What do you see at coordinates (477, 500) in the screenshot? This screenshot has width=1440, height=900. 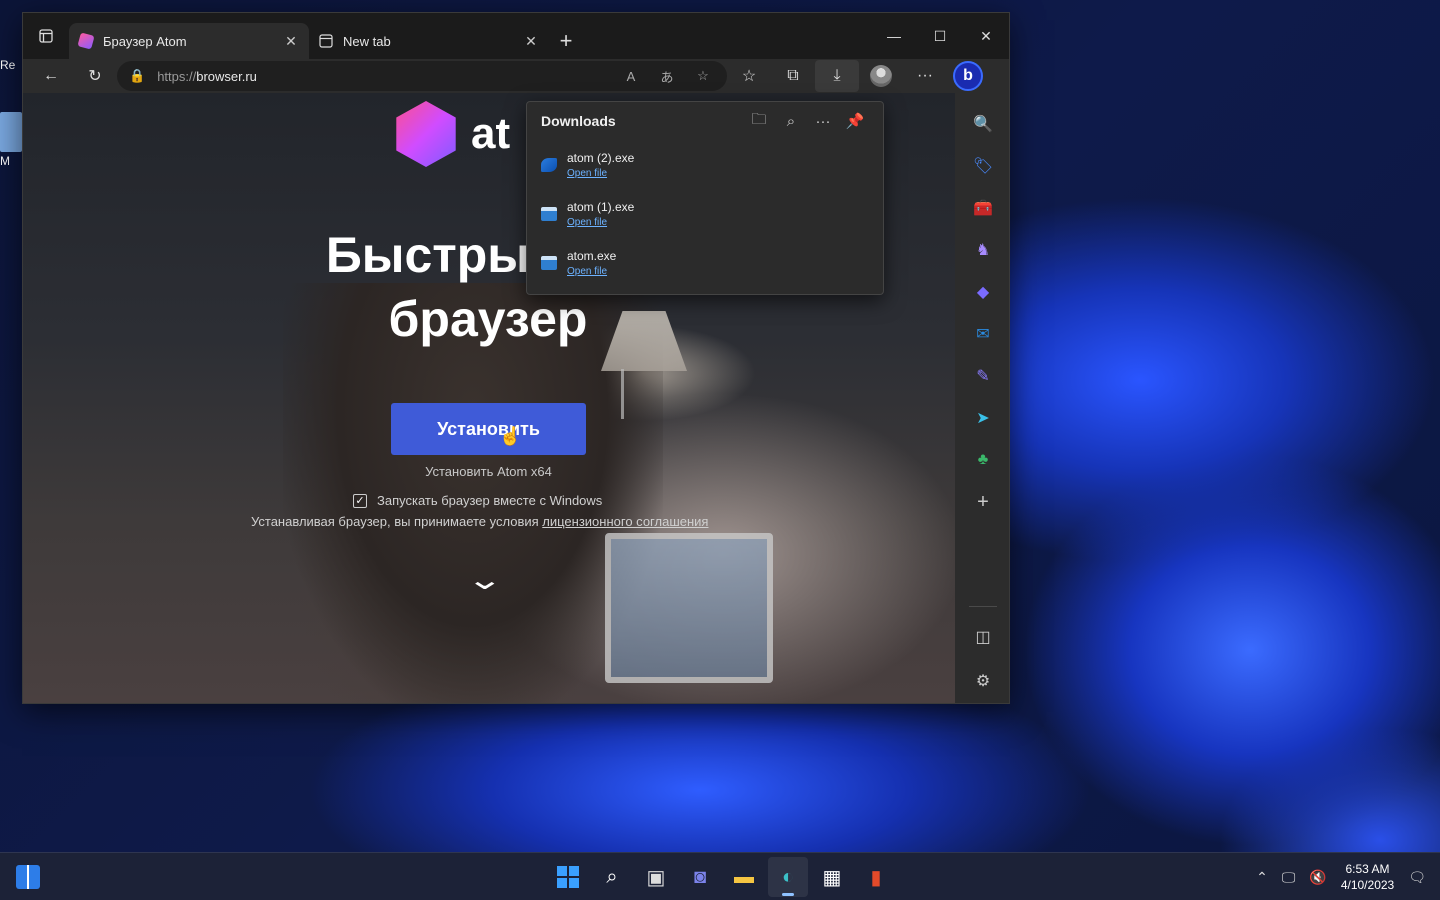 I see `autostart-option: ✓ Запускать браузер вместе с Windows` at bounding box center [477, 500].